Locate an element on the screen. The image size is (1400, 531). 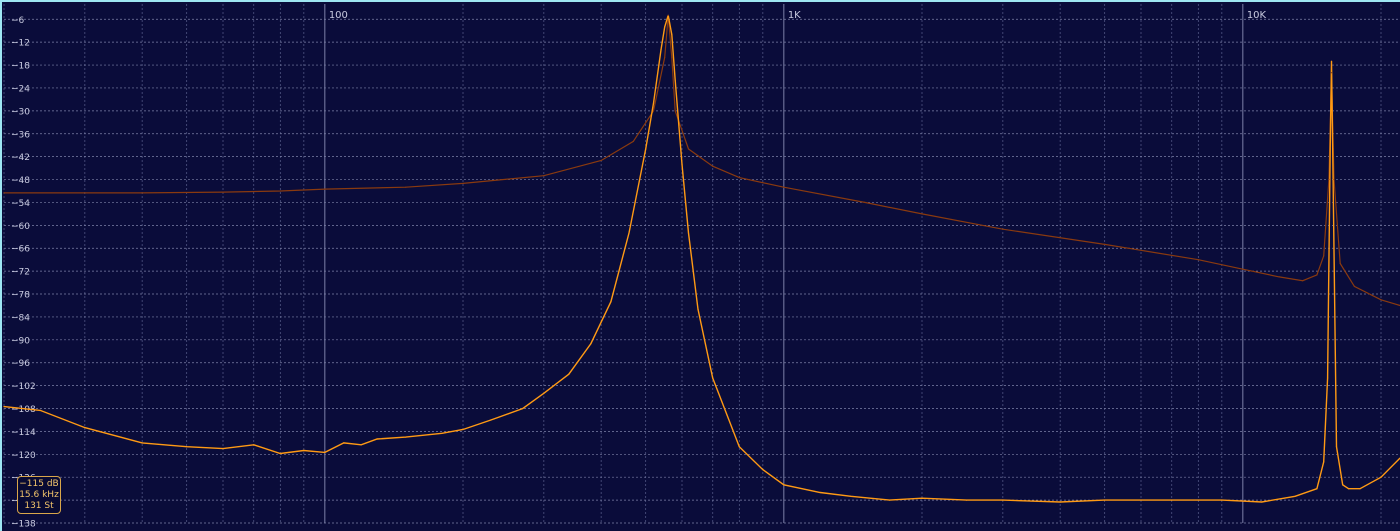
readout-level: −115 dB is located at coordinates (39, 484).